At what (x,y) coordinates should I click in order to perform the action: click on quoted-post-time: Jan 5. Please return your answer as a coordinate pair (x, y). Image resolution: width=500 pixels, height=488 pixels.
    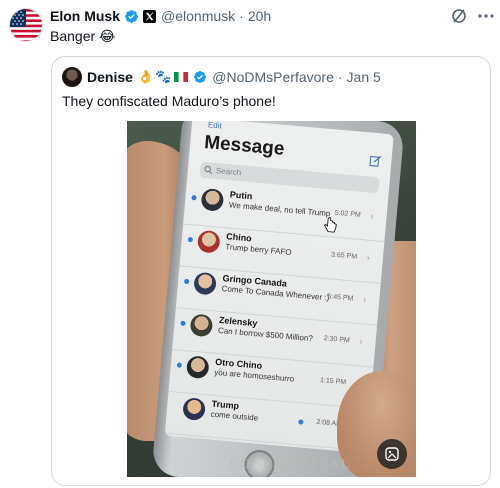
    Looking at the image, I should click on (364, 77).